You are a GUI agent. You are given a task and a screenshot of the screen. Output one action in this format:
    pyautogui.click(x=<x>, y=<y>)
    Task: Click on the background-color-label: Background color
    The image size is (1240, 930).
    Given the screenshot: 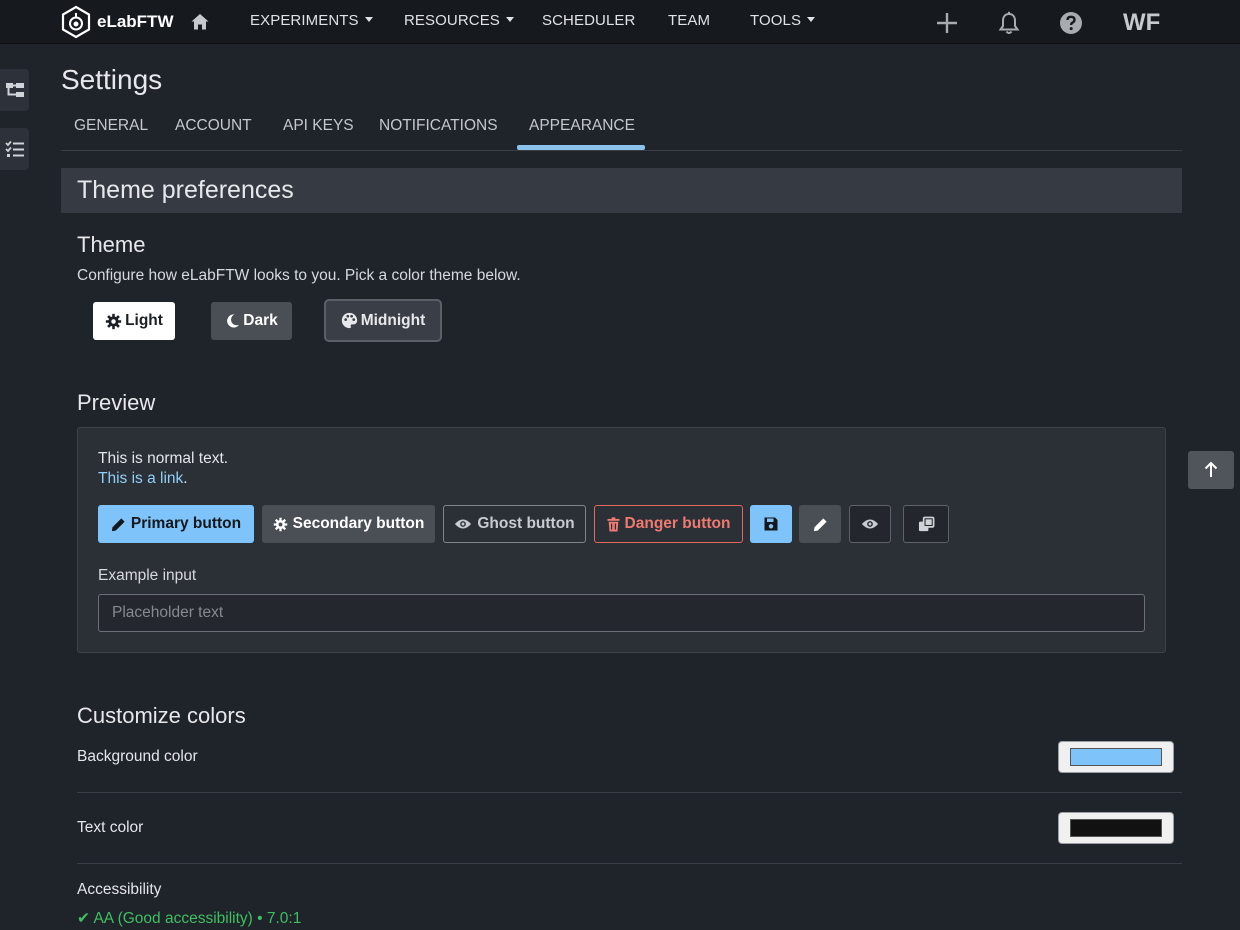 What is the action you would take?
    pyautogui.click(x=137, y=756)
    